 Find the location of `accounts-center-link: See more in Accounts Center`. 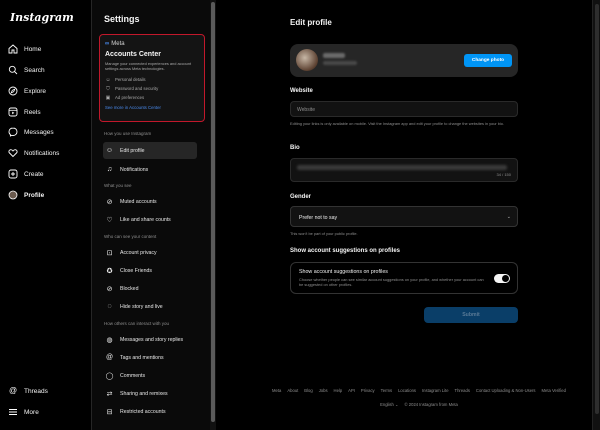

accounts-center-link: See more in Accounts Center is located at coordinates (152, 107).